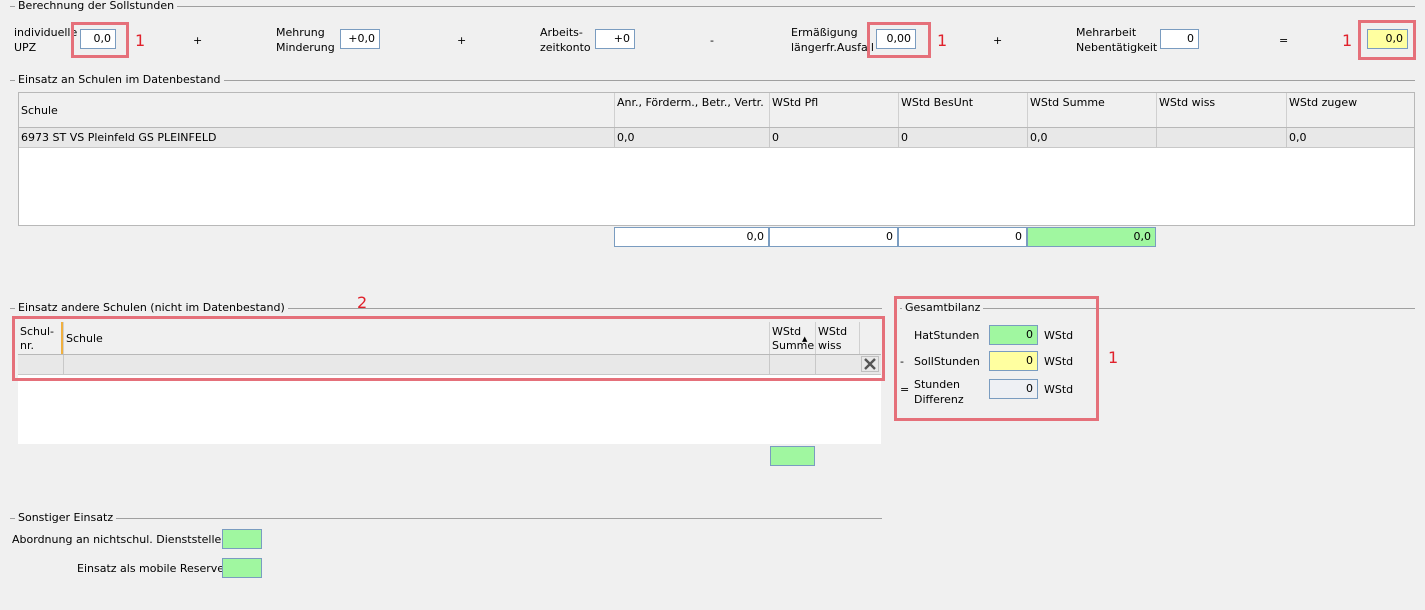 Image resolution: width=1425 pixels, height=610 pixels. What do you see at coordinates (1117, 40) in the screenshot?
I see `mehrarbeit-label: Mehrarbeit Nebentätigkeit` at bounding box center [1117, 40].